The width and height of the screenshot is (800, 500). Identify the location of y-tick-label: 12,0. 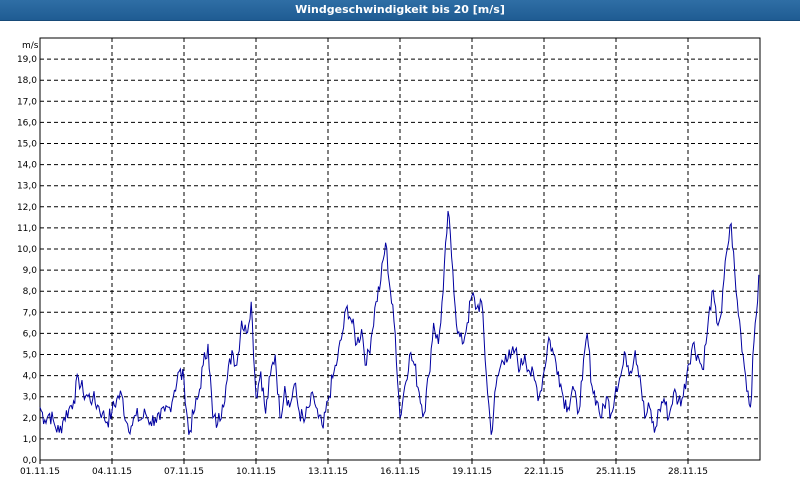
(27, 208).